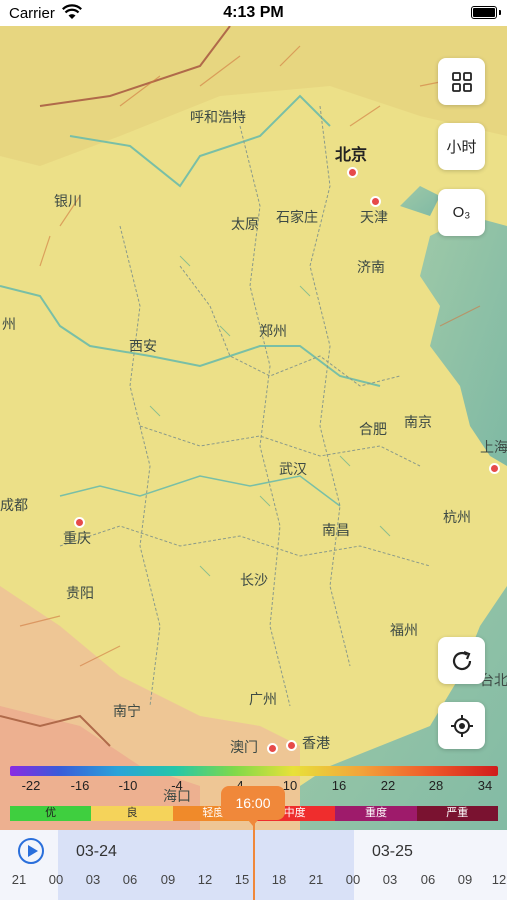  I want to click on city-xian: 西安, so click(143, 346).